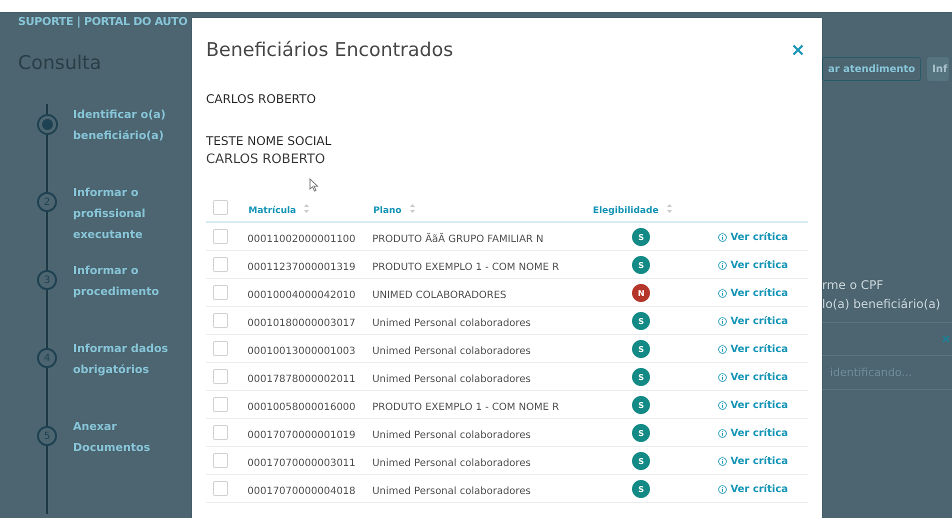 The image size is (952, 518). What do you see at coordinates (123, 437) in the screenshot?
I see `step-label: Anexar Documentos` at bounding box center [123, 437].